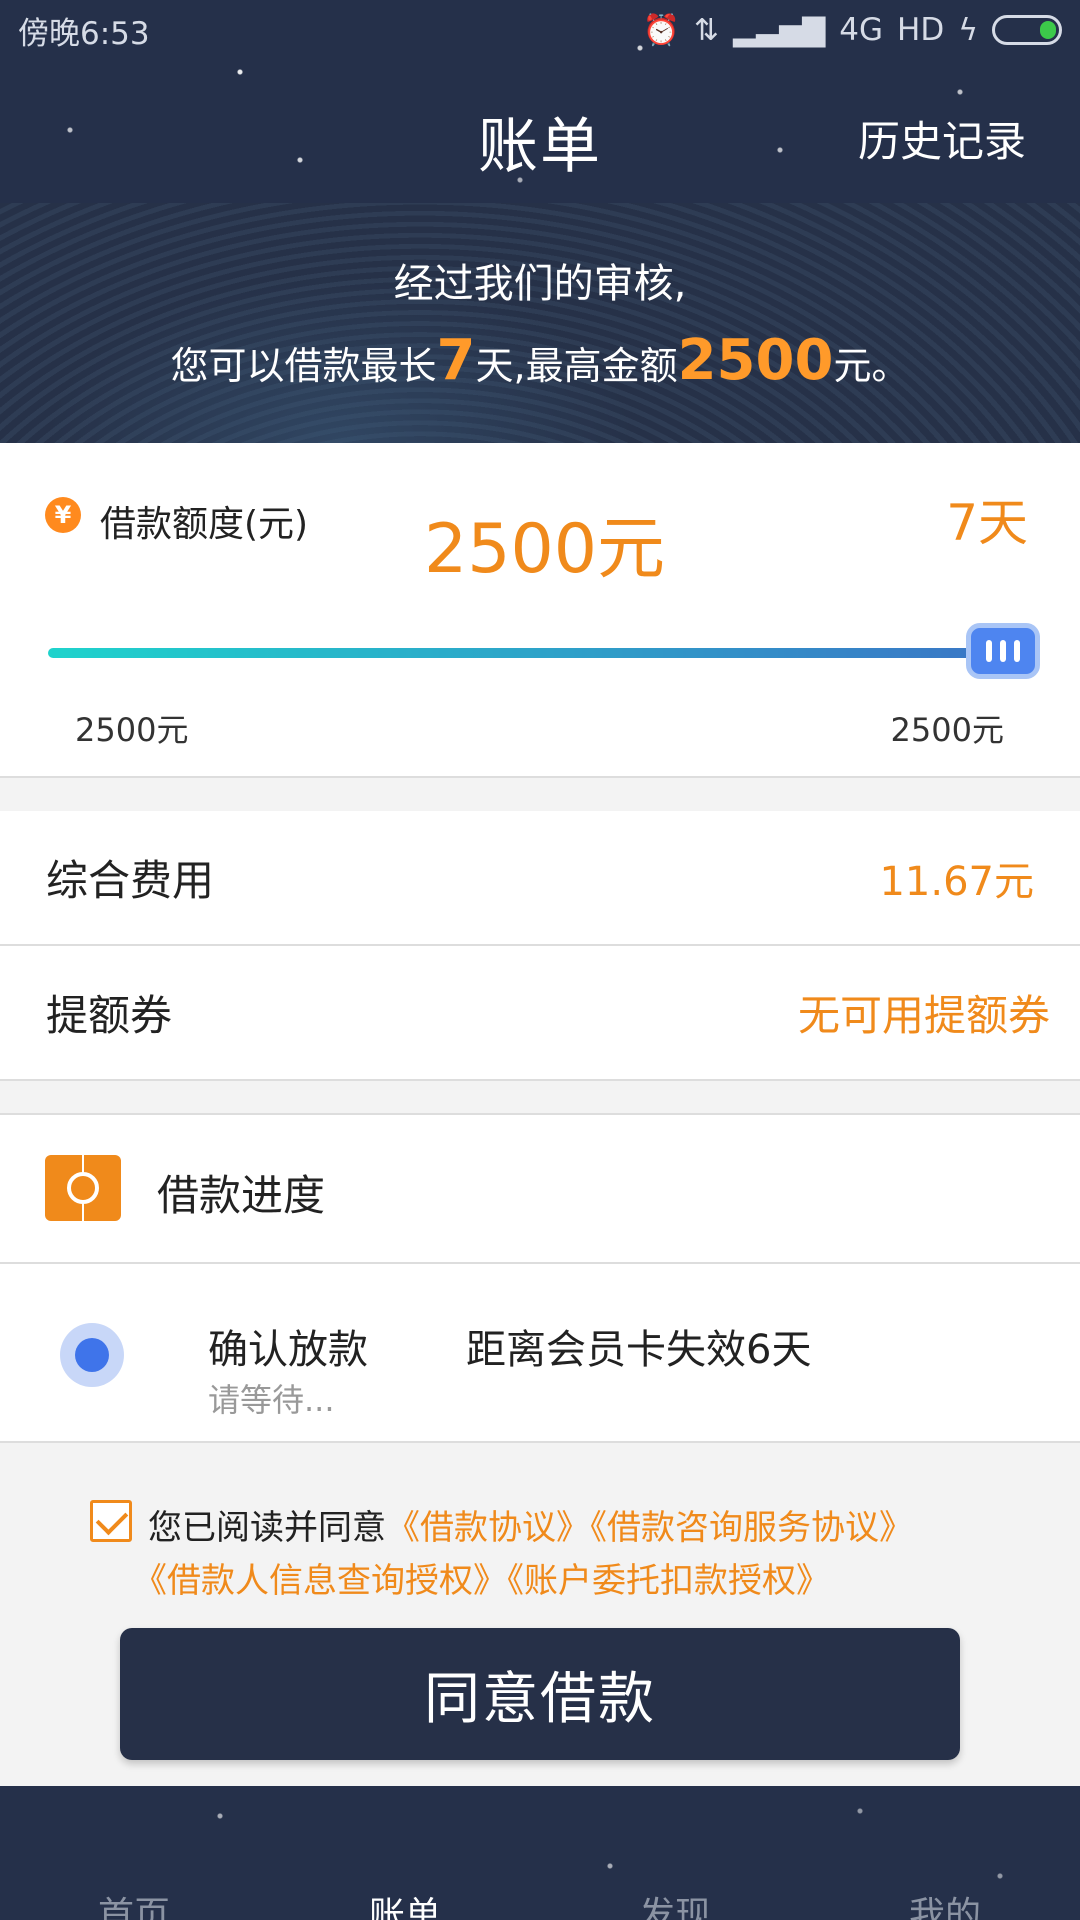 The height and width of the screenshot is (1920, 1080). What do you see at coordinates (540, 284) in the screenshot?
I see `banner-line-1: 经过我们的审核,` at bounding box center [540, 284].